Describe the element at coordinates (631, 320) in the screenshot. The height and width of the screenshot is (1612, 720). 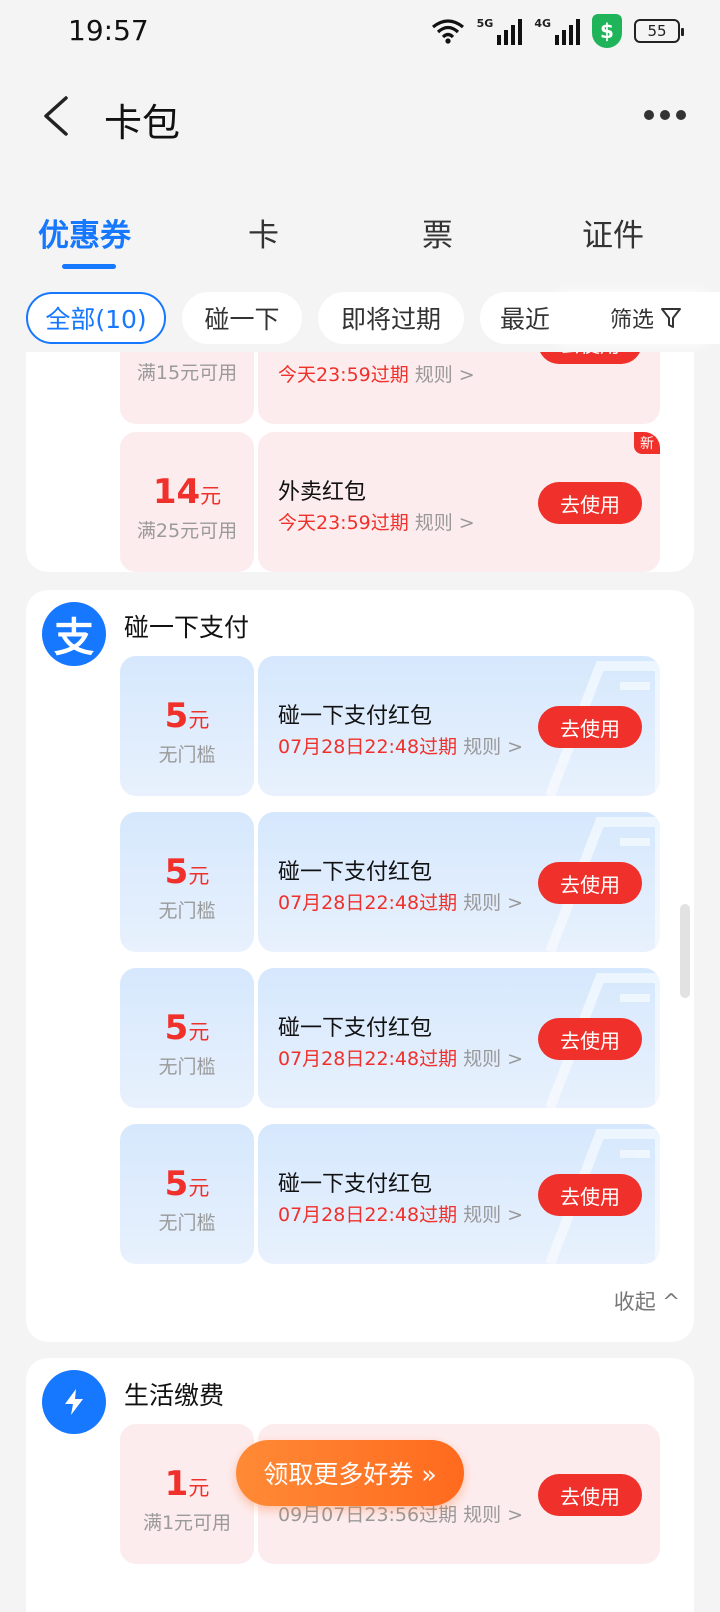
I see `filter-label: 筛选` at that location.